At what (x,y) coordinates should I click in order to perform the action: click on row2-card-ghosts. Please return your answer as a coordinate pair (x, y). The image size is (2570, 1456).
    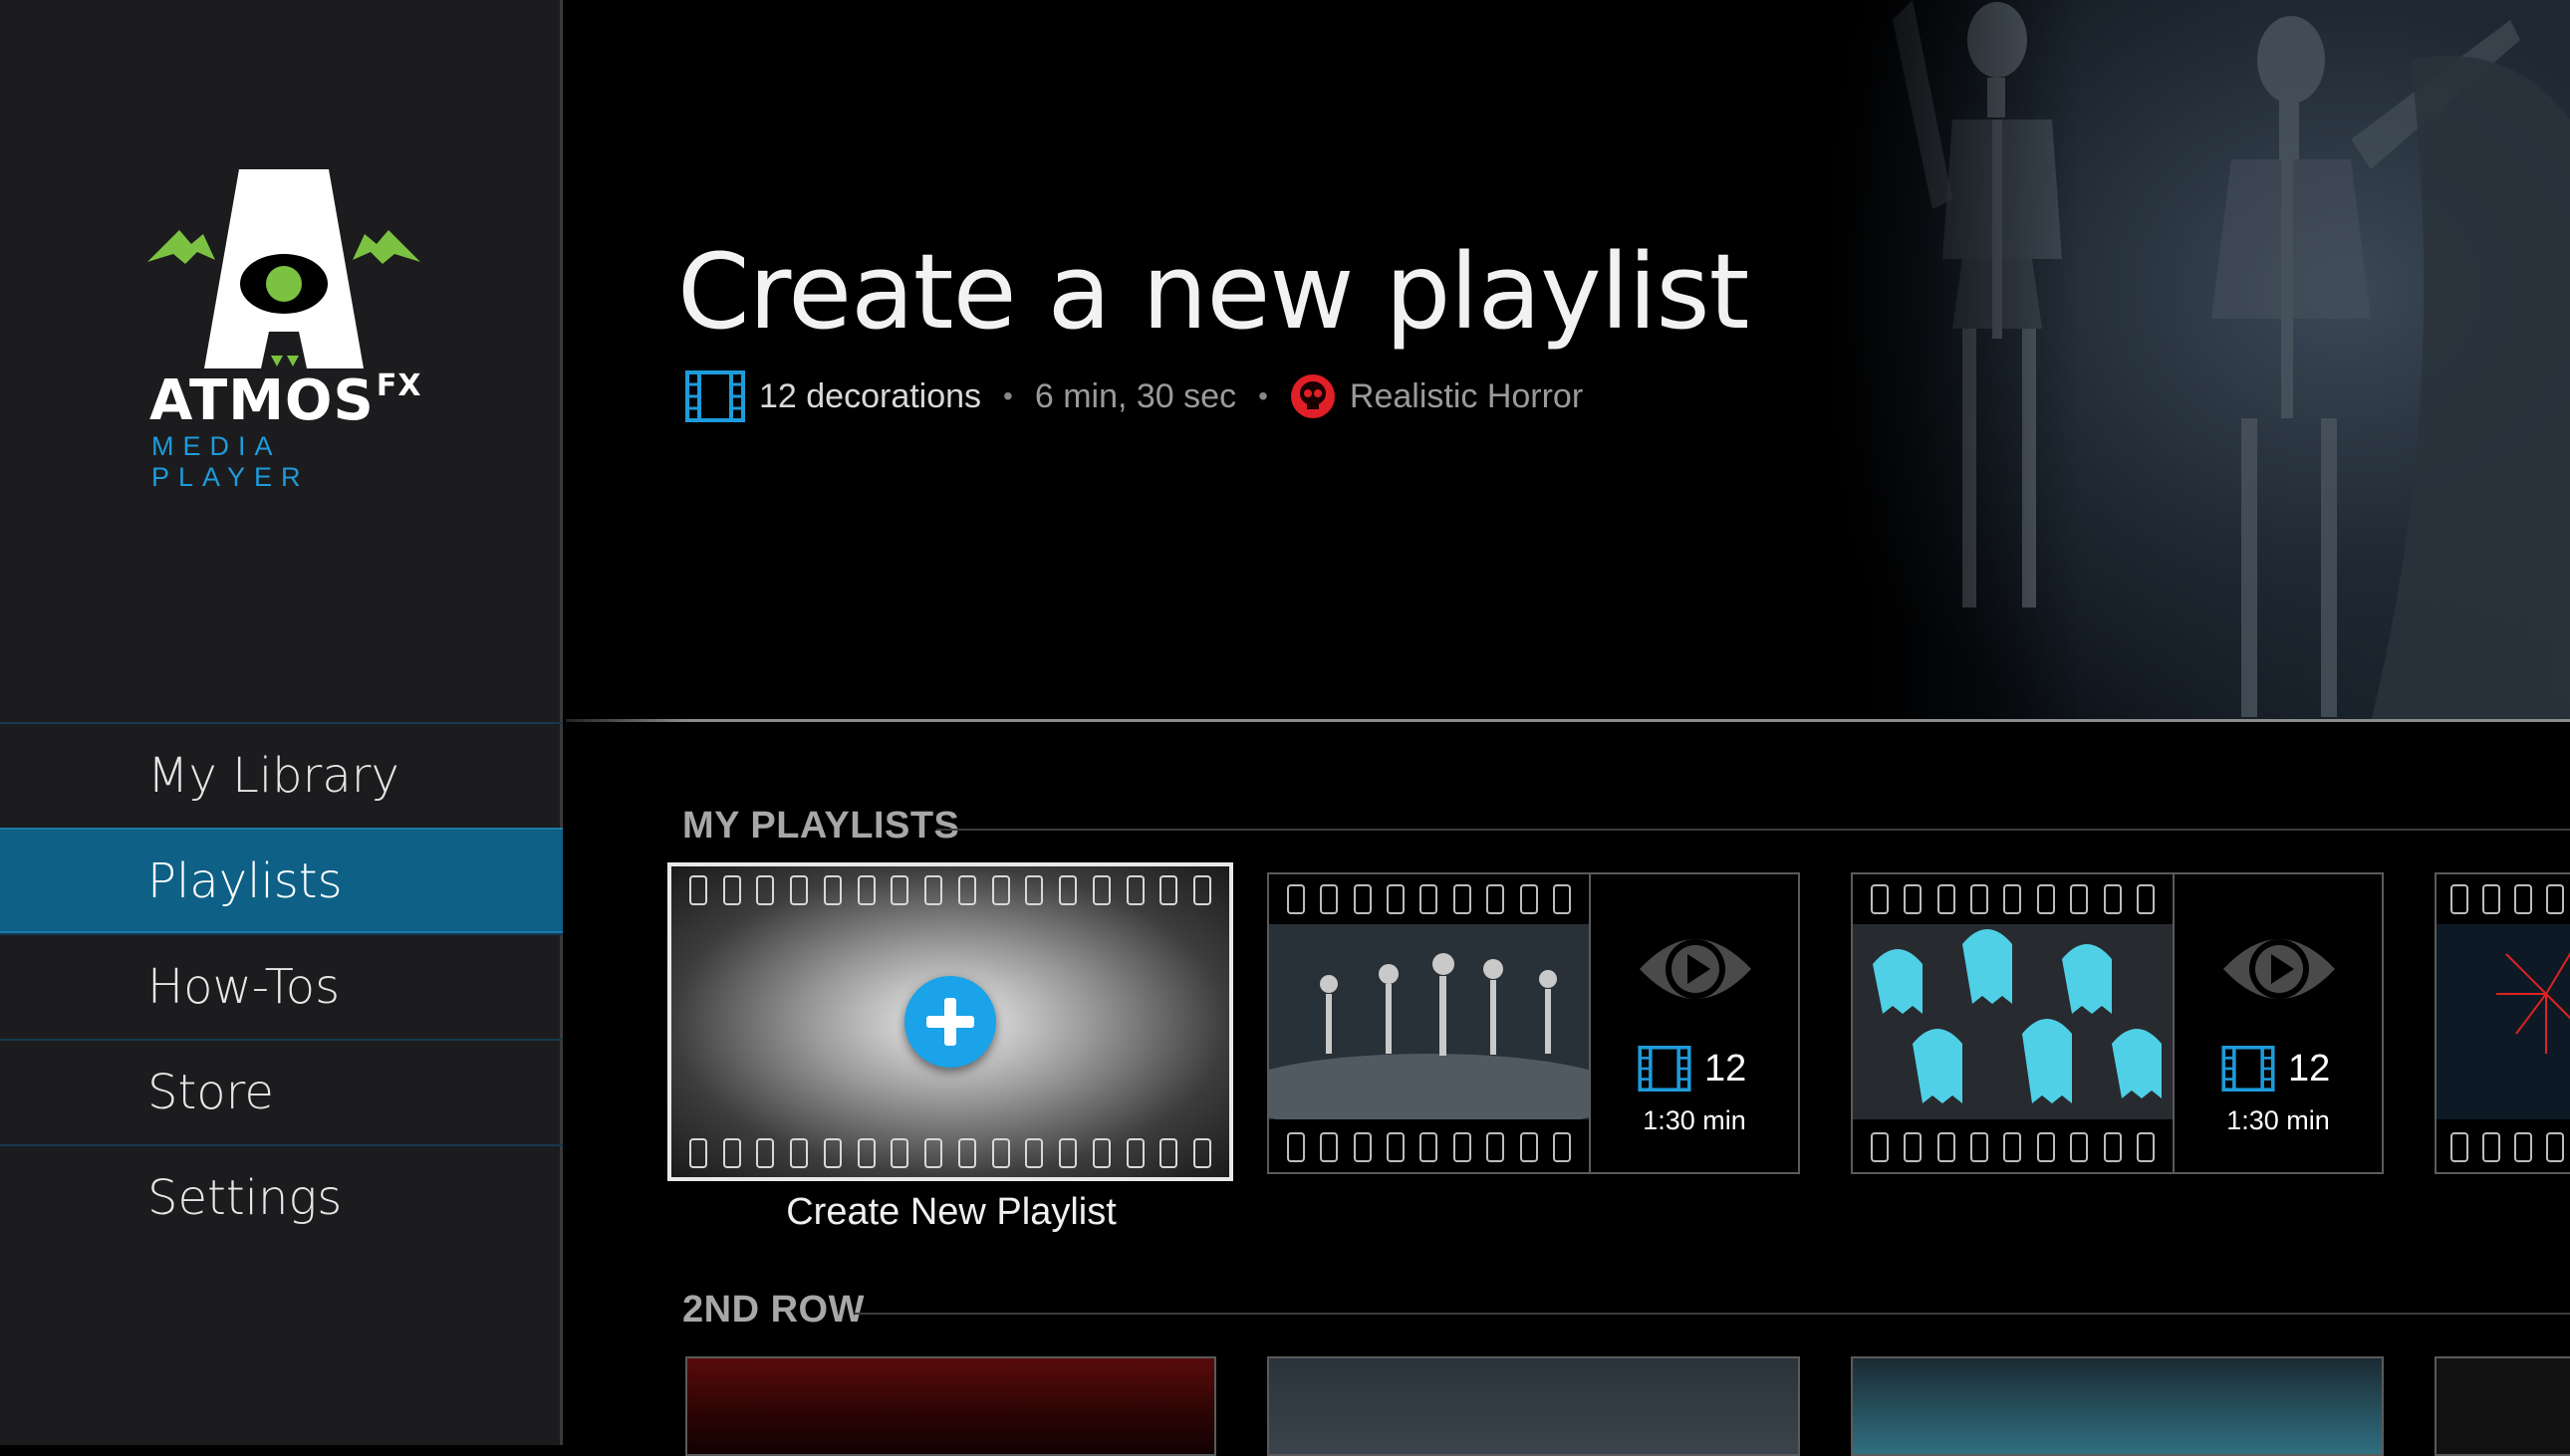
    Looking at the image, I should click on (2117, 1406).